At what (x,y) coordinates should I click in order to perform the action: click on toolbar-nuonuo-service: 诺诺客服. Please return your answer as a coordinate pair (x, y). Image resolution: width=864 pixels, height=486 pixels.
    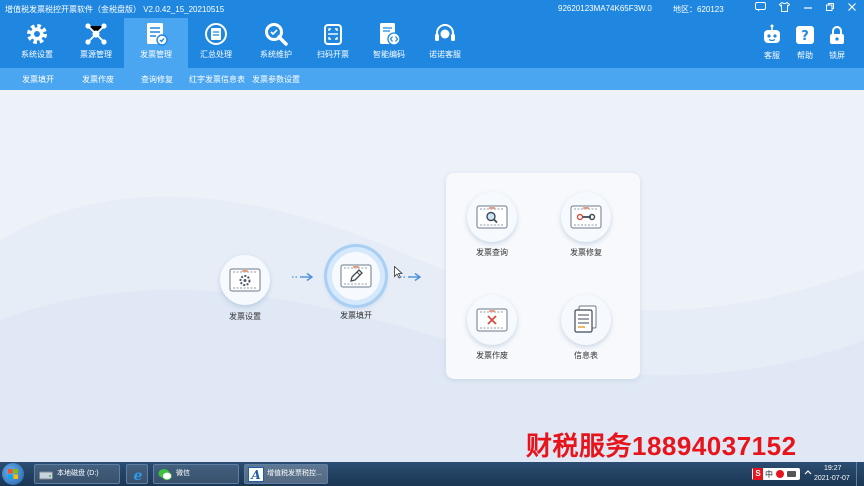
    Looking at the image, I should click on (445, 43).